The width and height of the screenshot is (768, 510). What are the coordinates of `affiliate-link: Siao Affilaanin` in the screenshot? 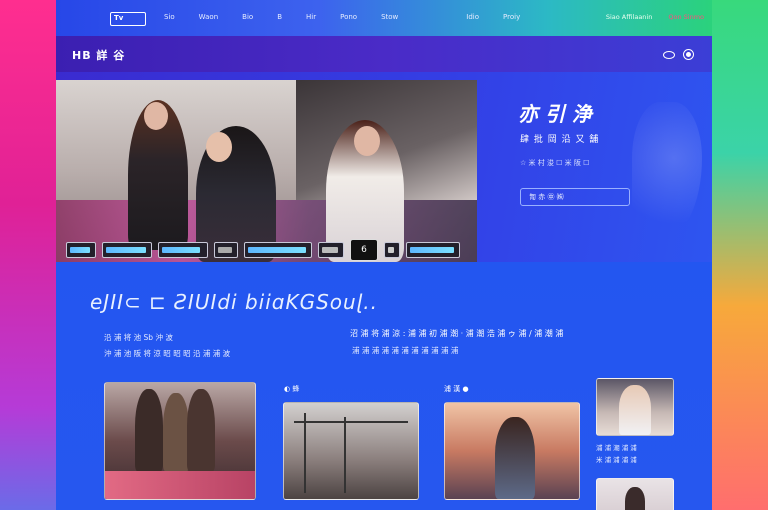 It's located at (629, 17).